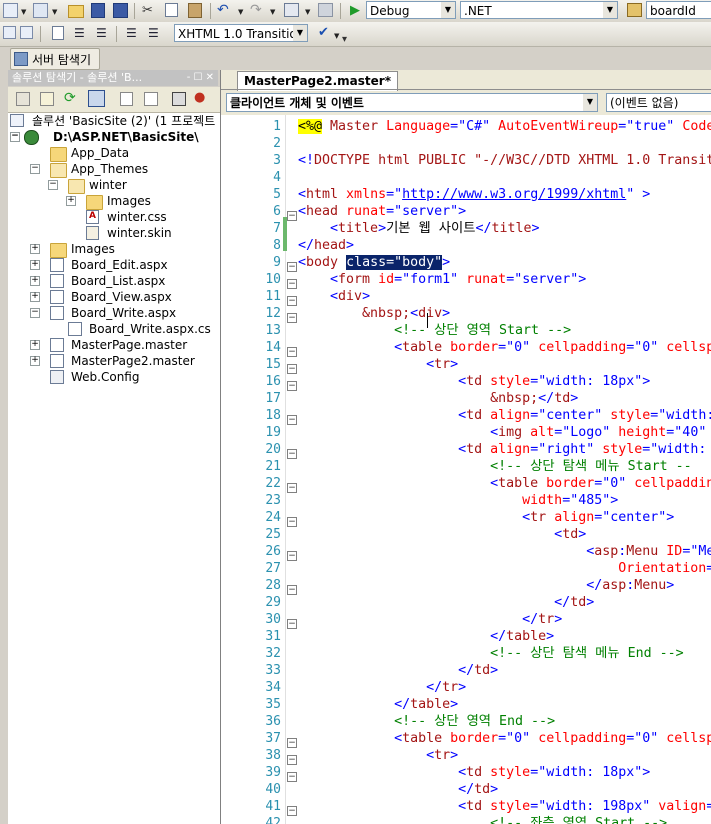 Image resolution: width=711 pixels, height=824 pixels. Describe the element at coordinates (26, 32) in the screenshot. I see `indent-icon` at that location.